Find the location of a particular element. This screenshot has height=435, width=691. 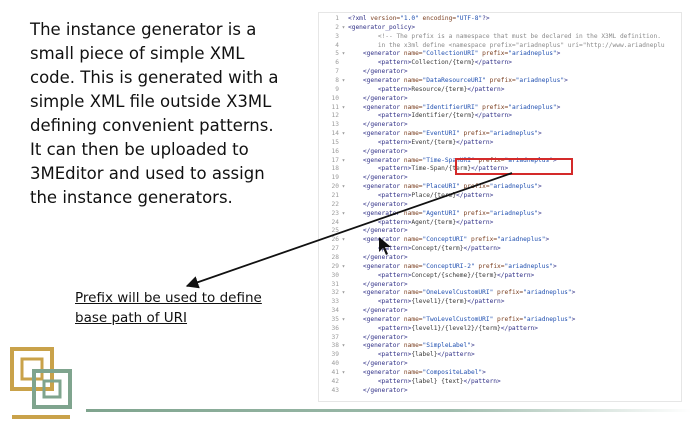

body-line: small piece of simple XML is located at coordinates (137, 53).